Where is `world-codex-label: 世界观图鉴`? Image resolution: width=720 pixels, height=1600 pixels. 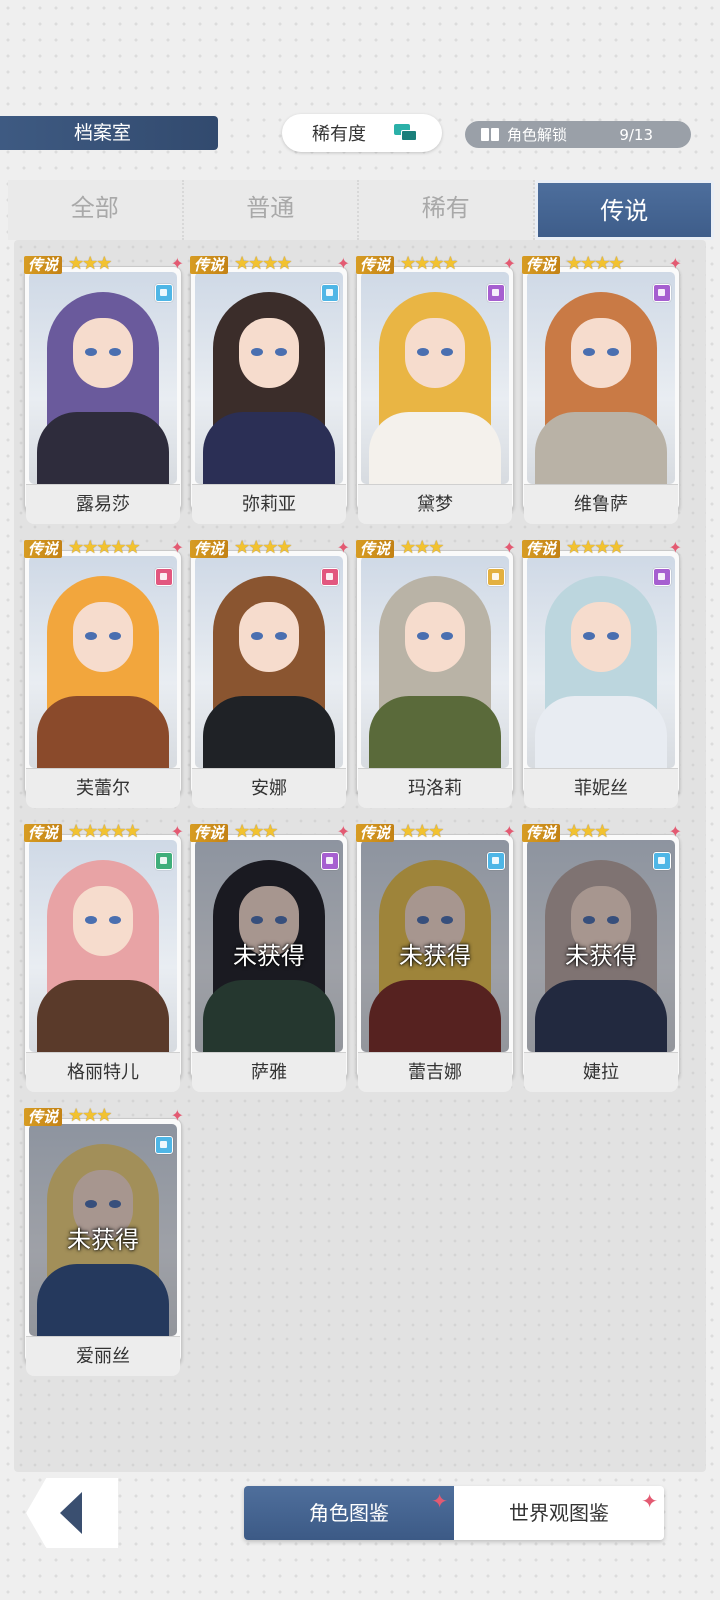 world-codex-label: 世界观图鉴 is located at coordinates (559, 1513).